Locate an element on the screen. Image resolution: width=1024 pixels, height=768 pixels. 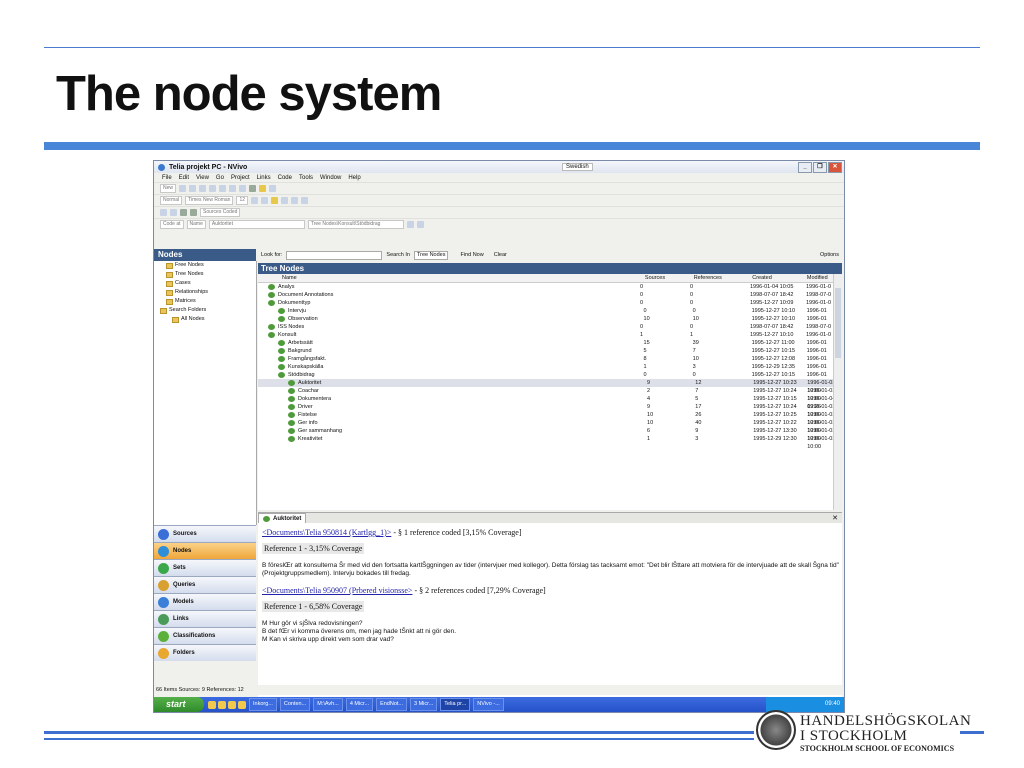
menu-edit: Edit is located at coordinates (184, 178).